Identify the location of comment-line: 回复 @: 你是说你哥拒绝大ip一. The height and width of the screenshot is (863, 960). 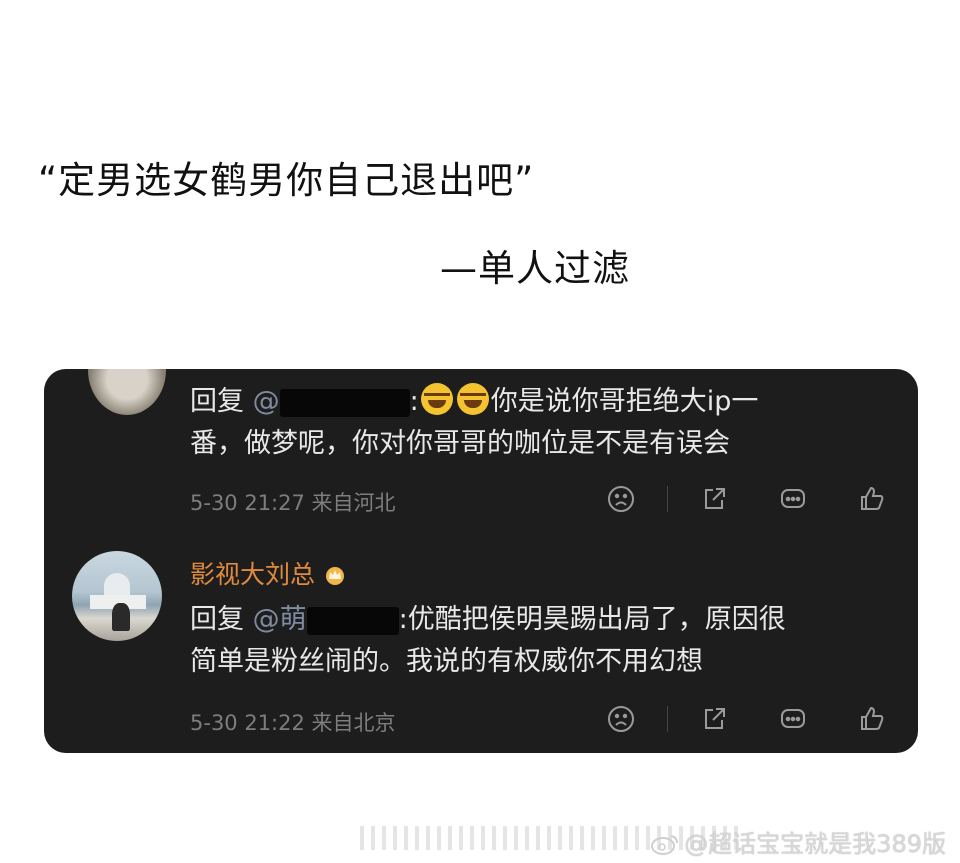
(474, 402).